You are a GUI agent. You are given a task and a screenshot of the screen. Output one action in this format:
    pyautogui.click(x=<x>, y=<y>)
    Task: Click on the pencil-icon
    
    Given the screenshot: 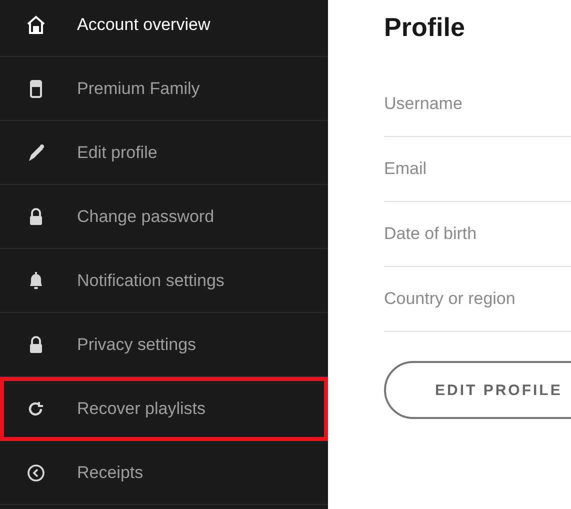 What is the action you would take?
    pyautogui.click(x=36, y=152)
    